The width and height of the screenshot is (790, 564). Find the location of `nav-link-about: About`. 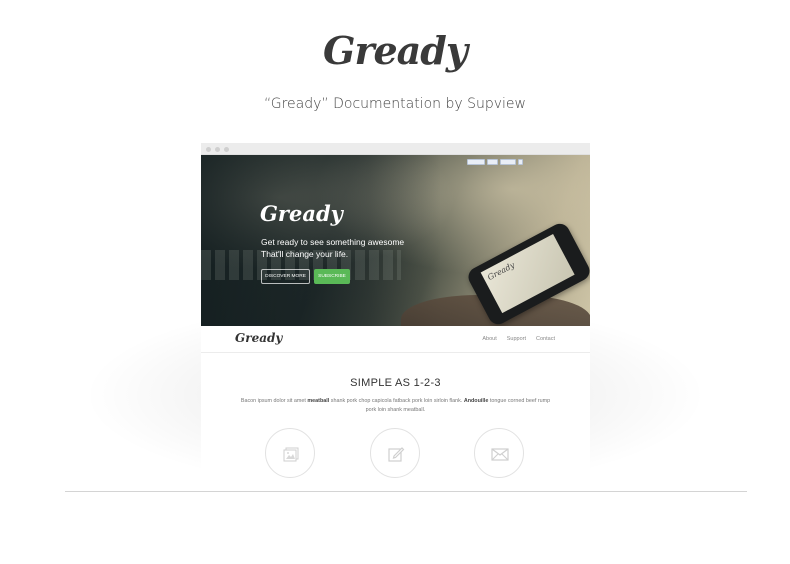

nav-link-about: About is located at coordinates (489, 339).